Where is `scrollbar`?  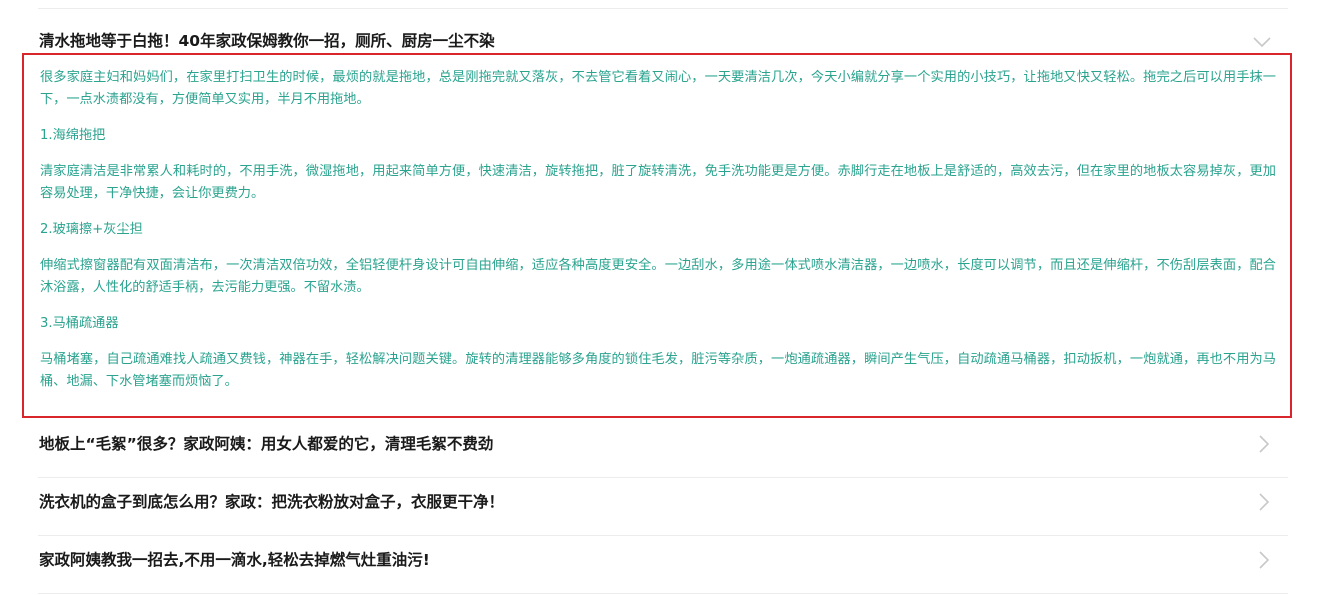 scrollbar is located at coordinates (1329, 297).